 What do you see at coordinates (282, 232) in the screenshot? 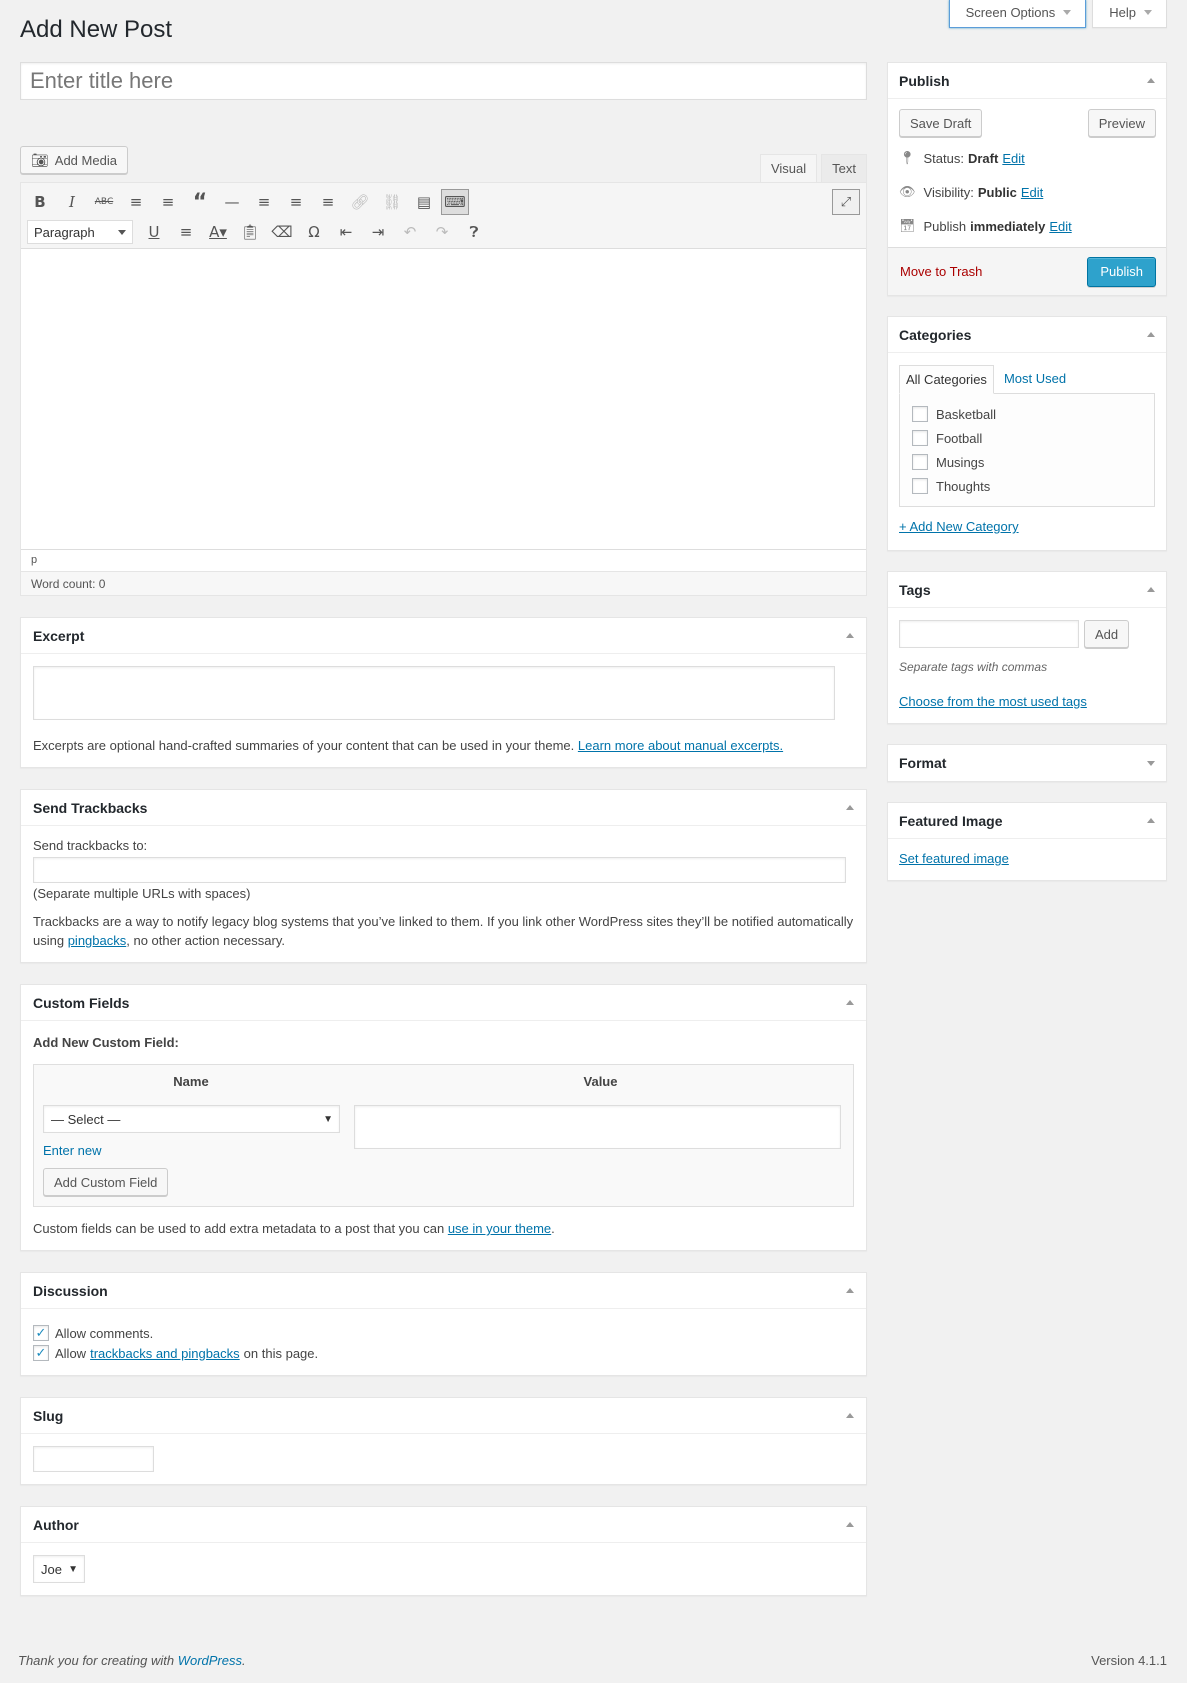
I see `clear-formatting-icon: ⌫` at bounding box center [282, 232].